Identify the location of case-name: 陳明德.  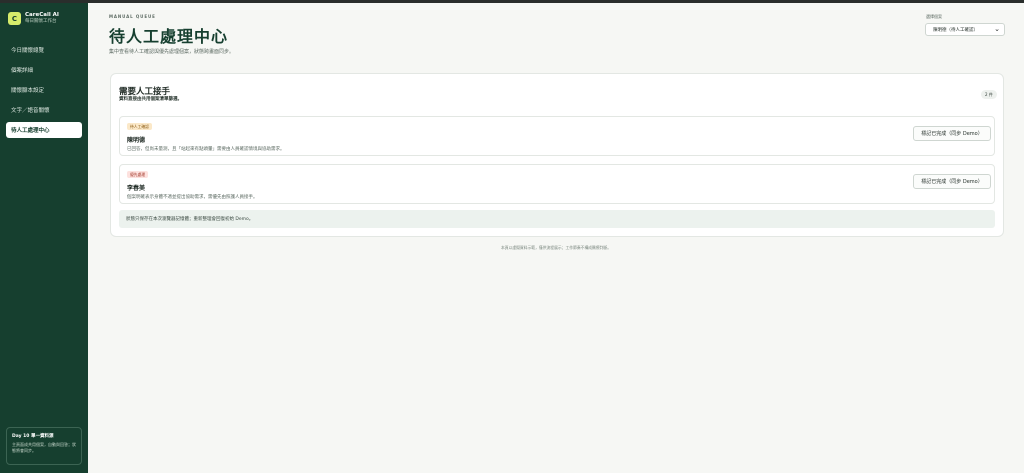
(136, 140).